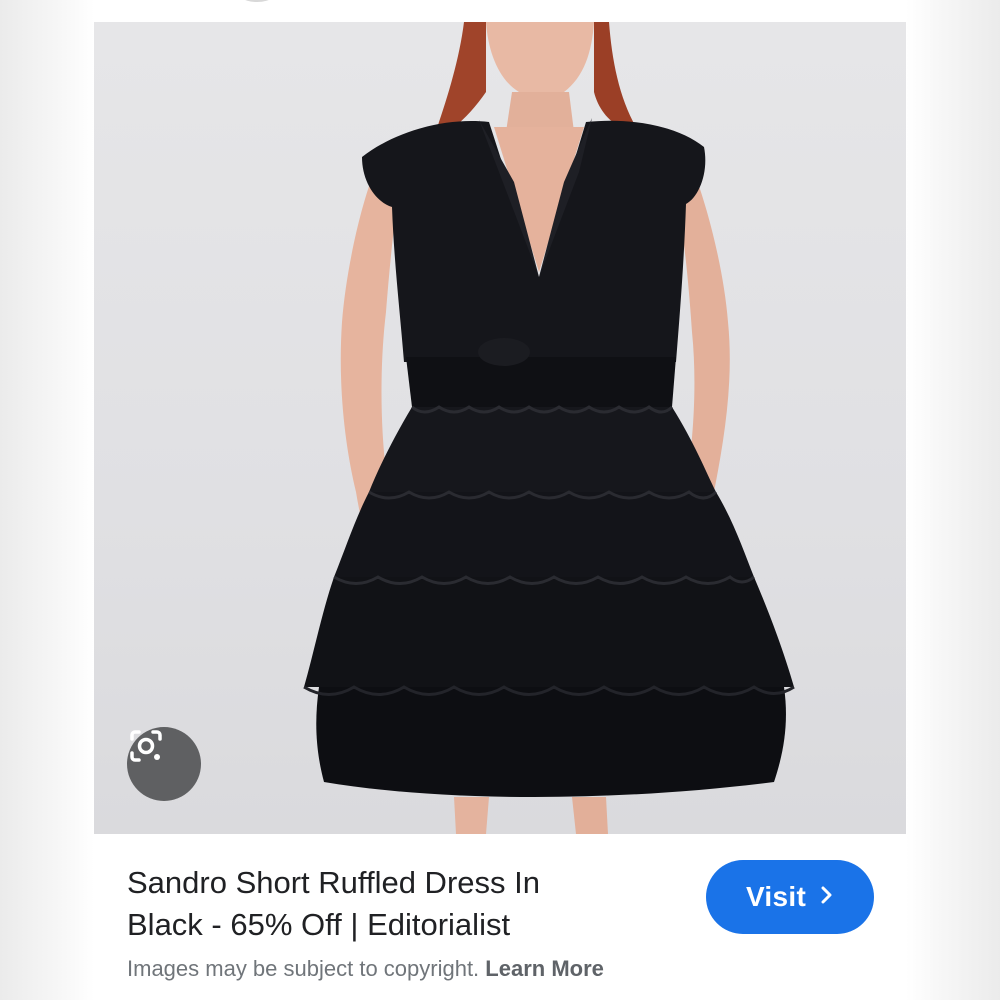 This screenshot has width=1000, height=1000. I want to click on result-title-line-1: Sandro Short Ruffled Dress In, so click(333, 882).